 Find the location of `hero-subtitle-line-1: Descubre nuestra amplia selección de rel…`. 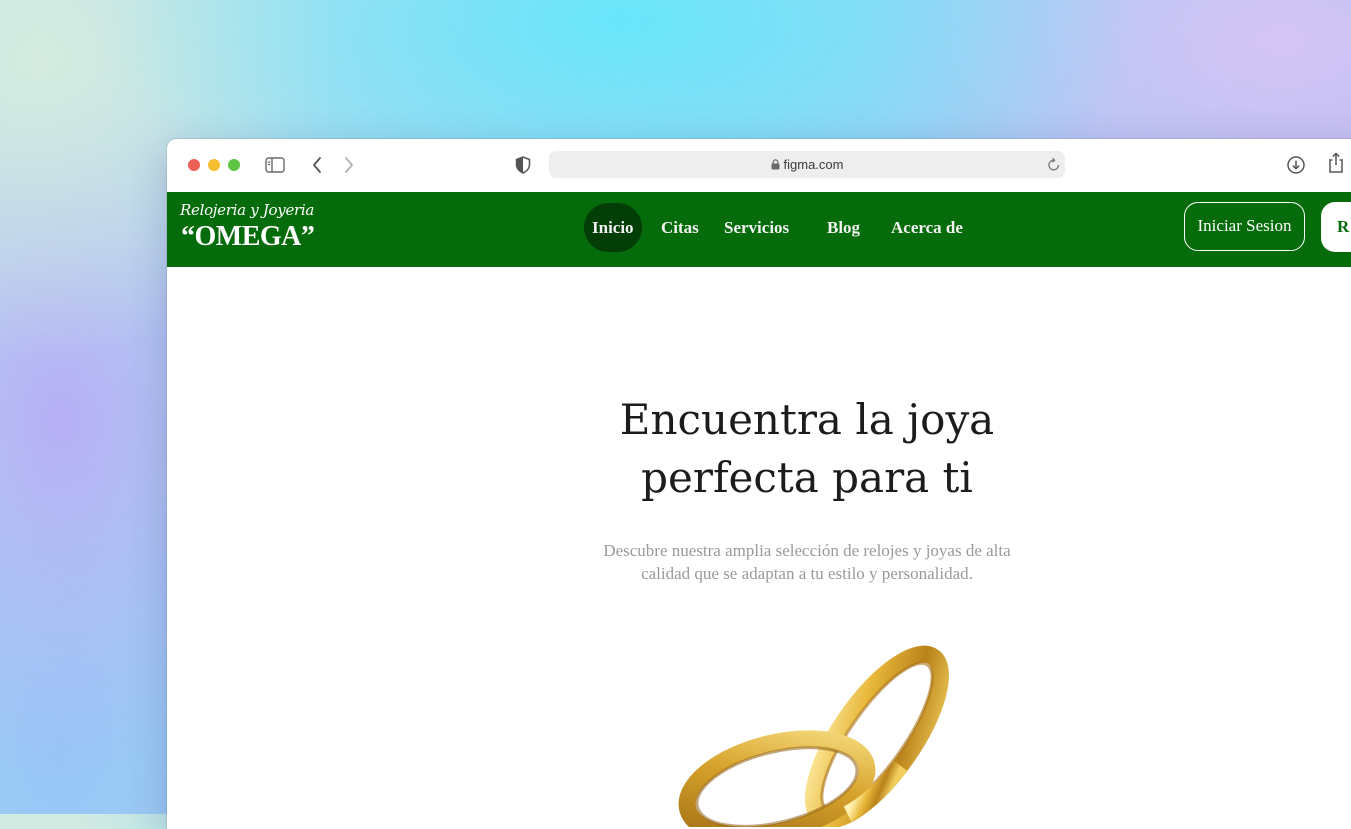

hero-subtitle-line-1: Descubre nuestra amplia selección de rel… is located at coordinates (807, 550).